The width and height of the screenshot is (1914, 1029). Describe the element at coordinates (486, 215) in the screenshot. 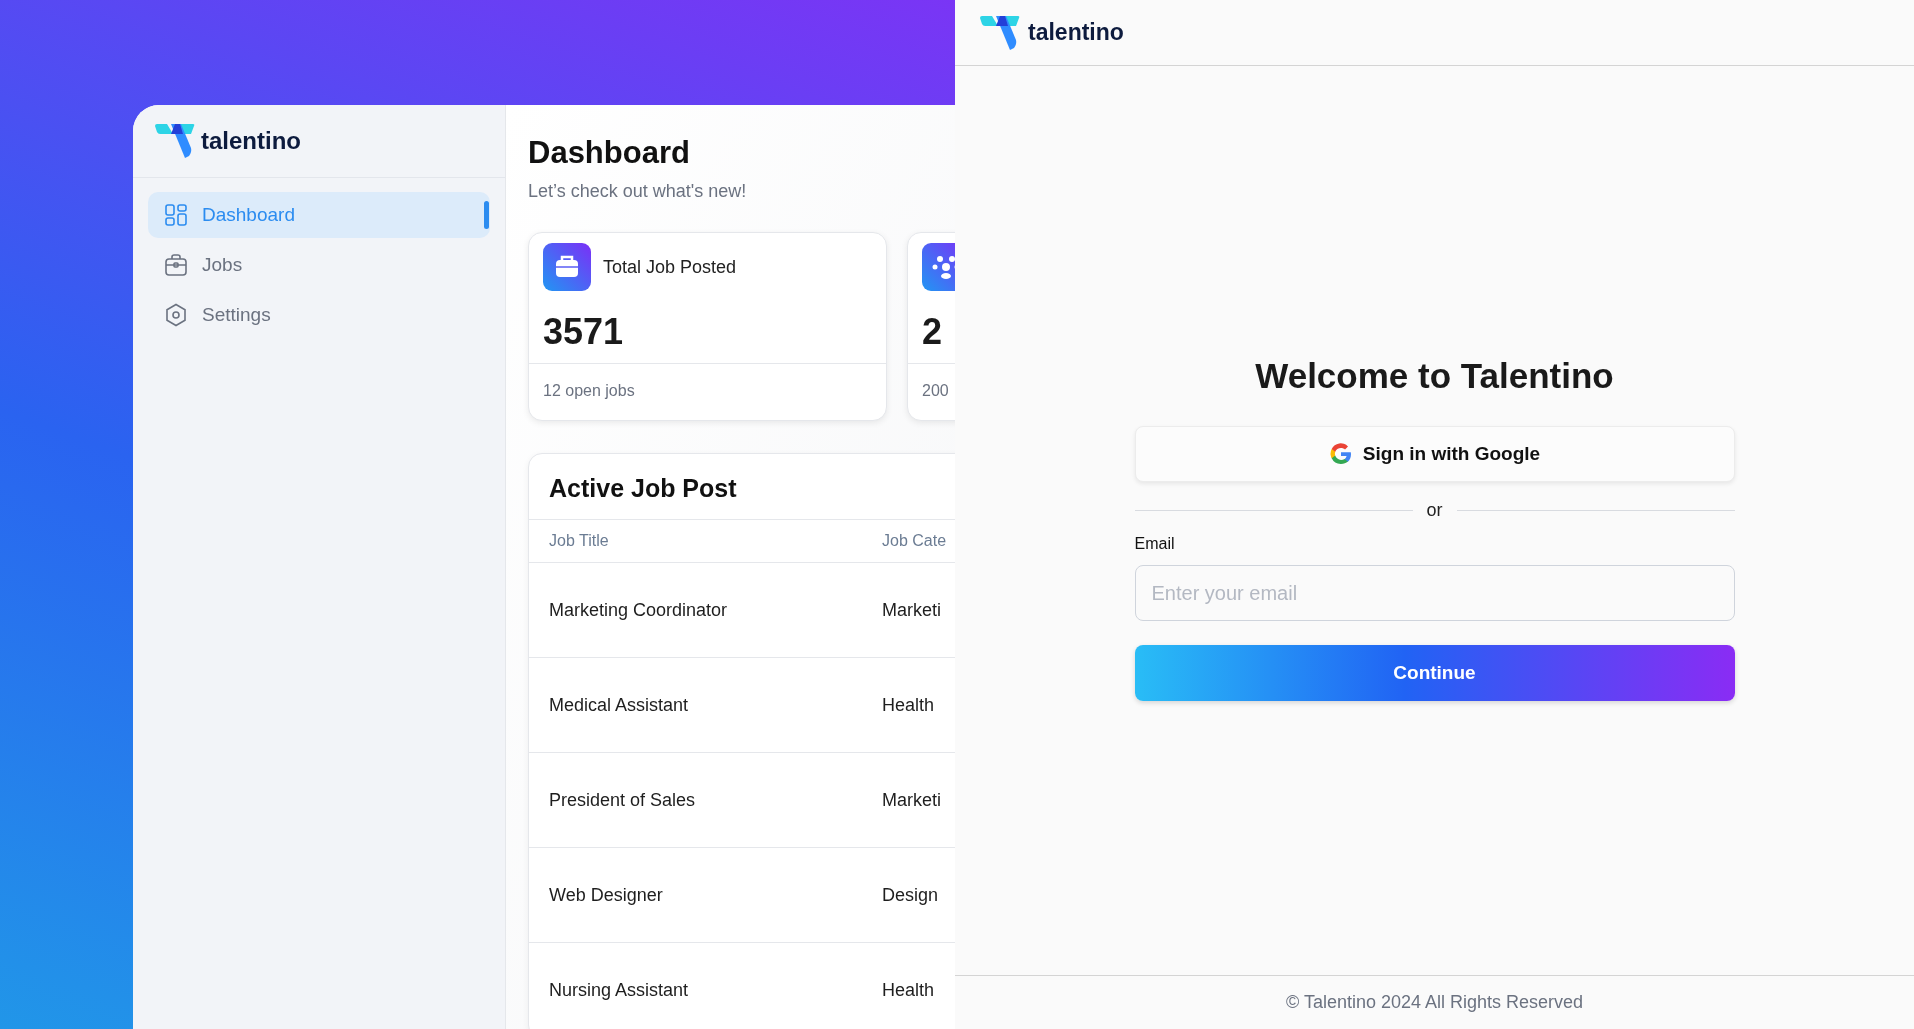

I see `active-indicator` at that location.